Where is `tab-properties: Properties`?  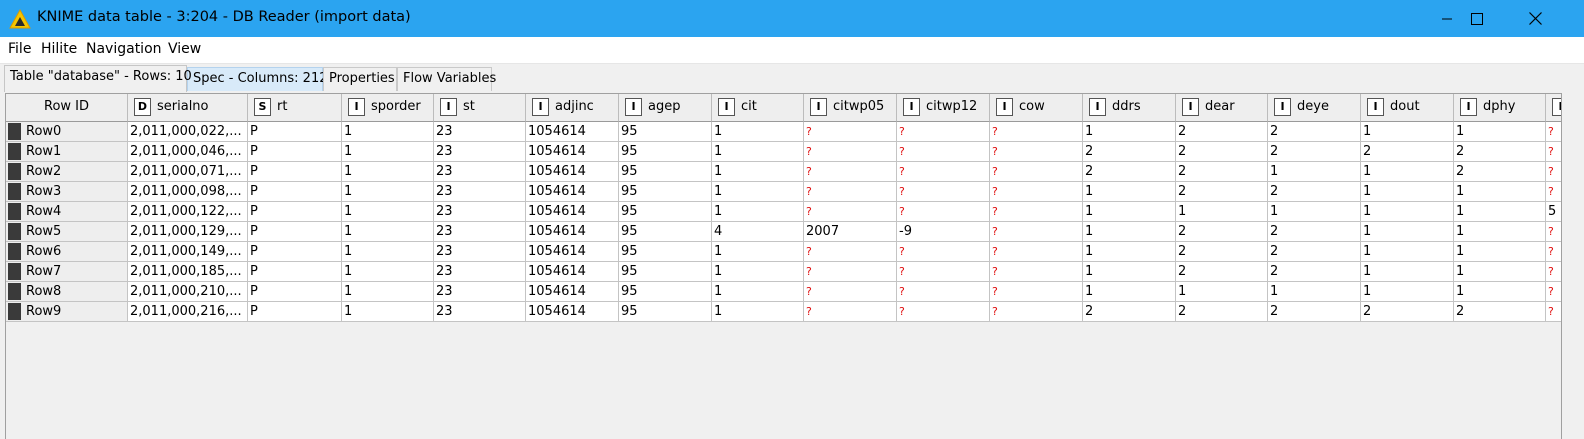
tab-properties: Properties is located at coordinates (360, 79).